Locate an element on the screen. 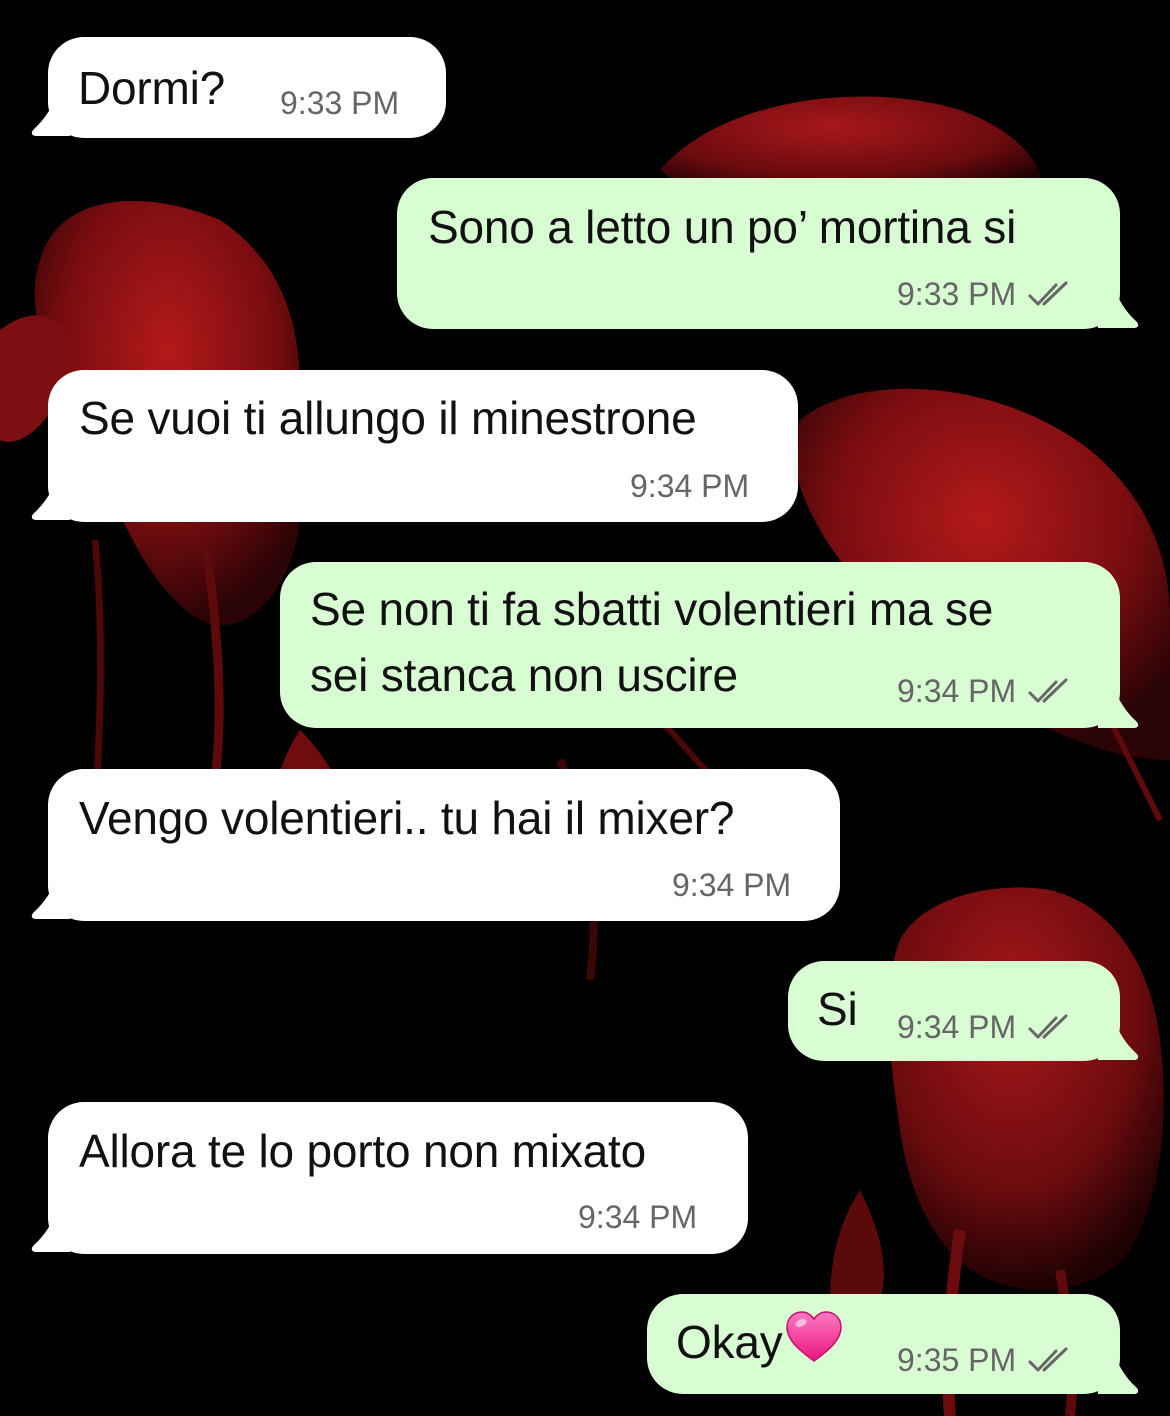 This screenshot has width=1170, height=1416. flamingo-shape is located at coordinates (857, 1245).